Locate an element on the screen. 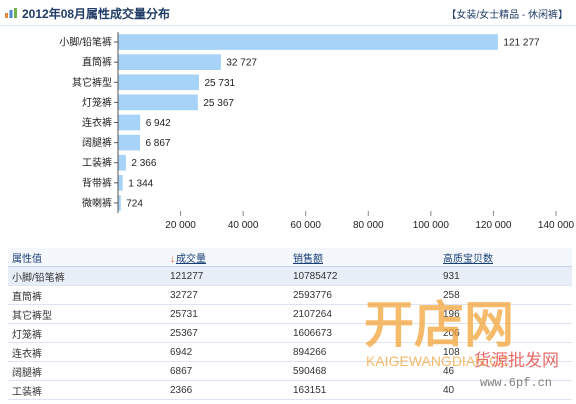 This screenshot has height=404, width=576. chart-header: 2012年08月属性成交量分布 【女装/女士精品 - 休闲裤】 is located at coordinates (288, 13).